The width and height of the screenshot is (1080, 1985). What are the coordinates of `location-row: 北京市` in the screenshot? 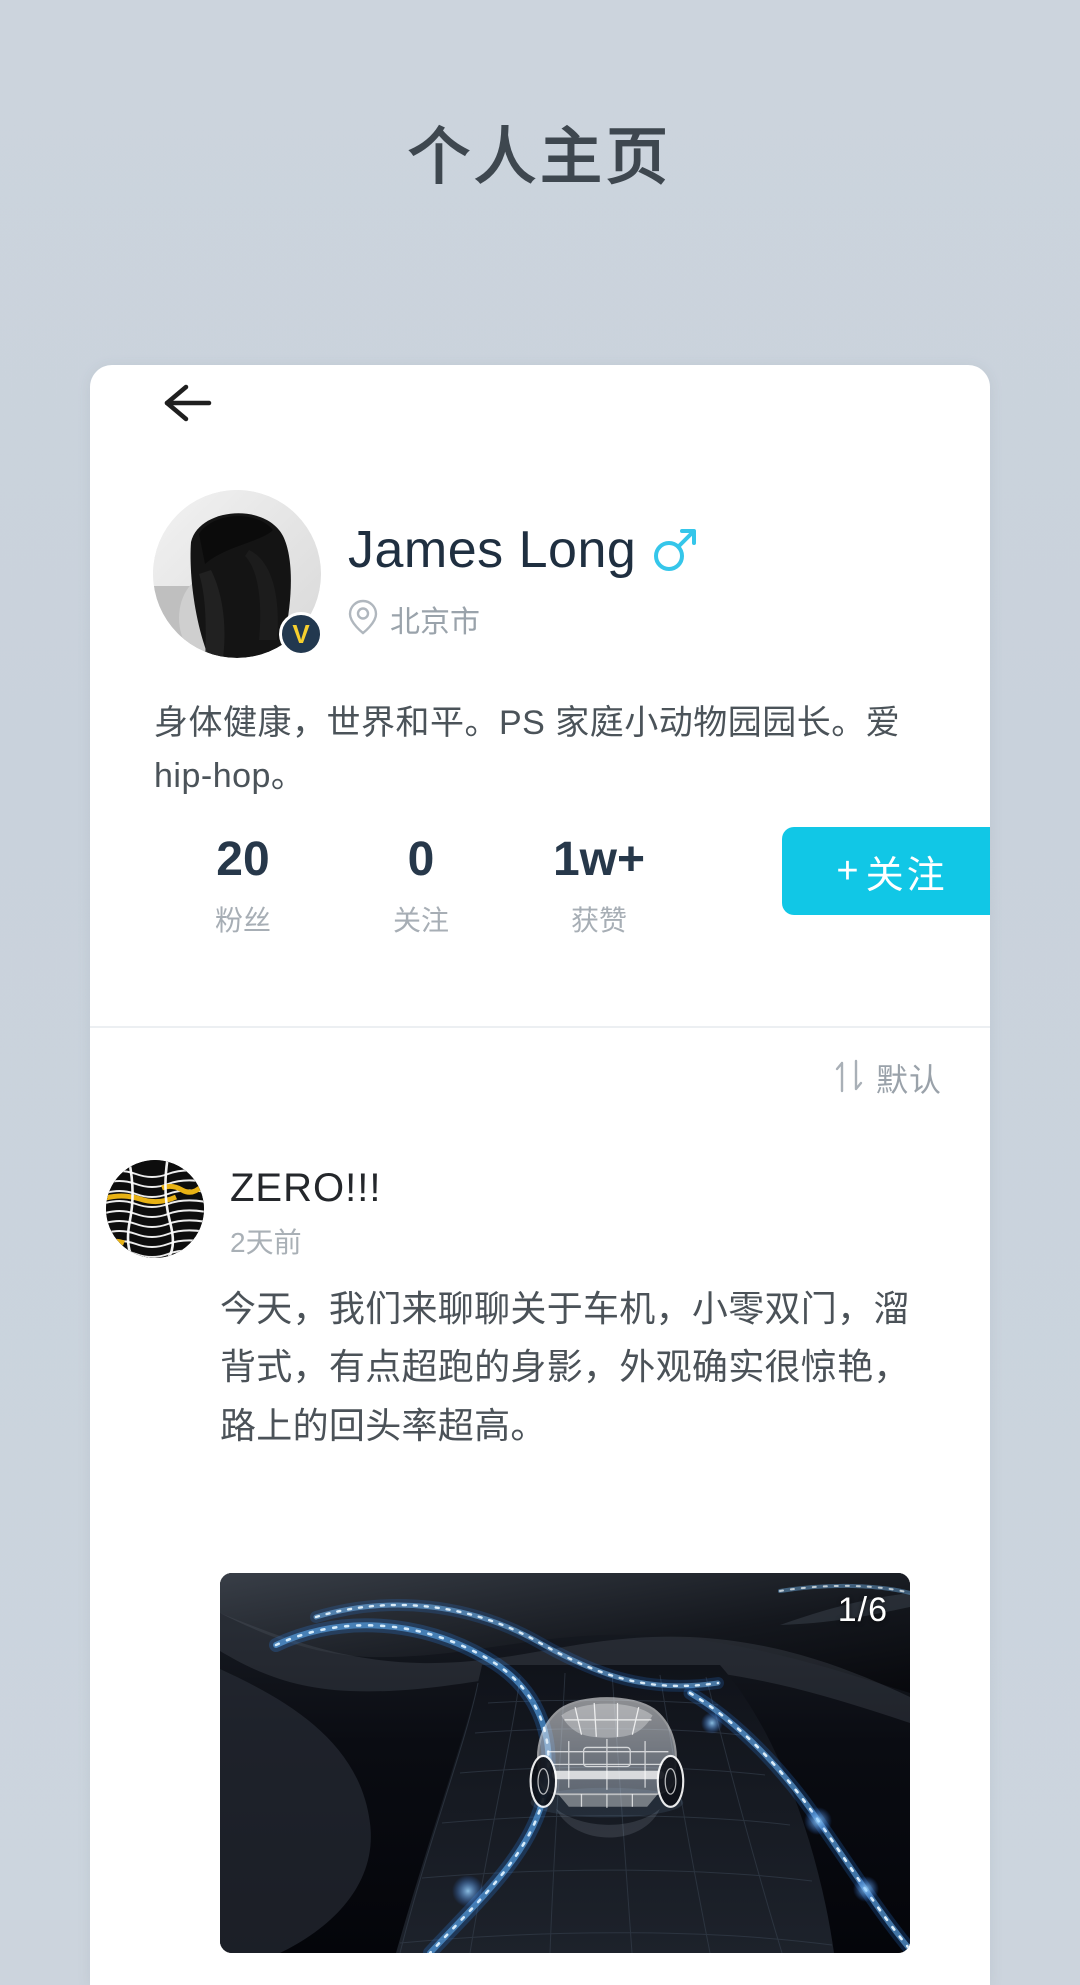 It's located at (414, 619).